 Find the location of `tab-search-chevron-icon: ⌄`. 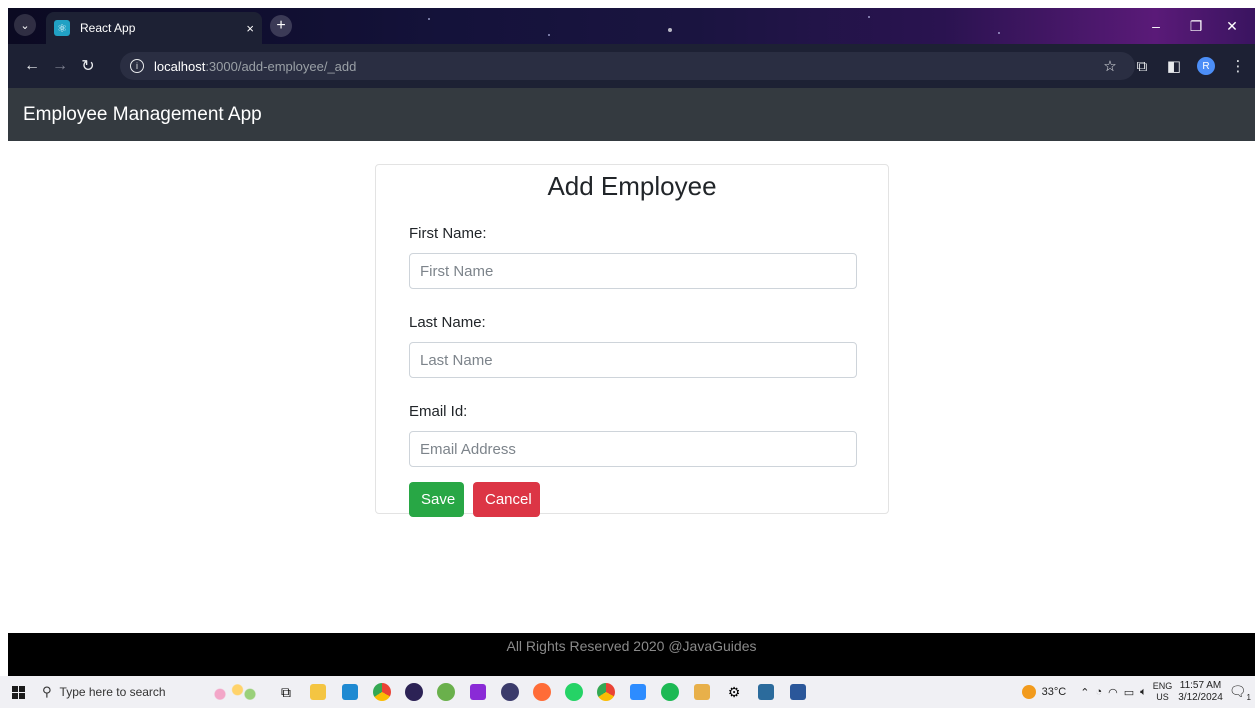

tab-search-chevron-icon: ⌄ is located at coordinates (25, 25).